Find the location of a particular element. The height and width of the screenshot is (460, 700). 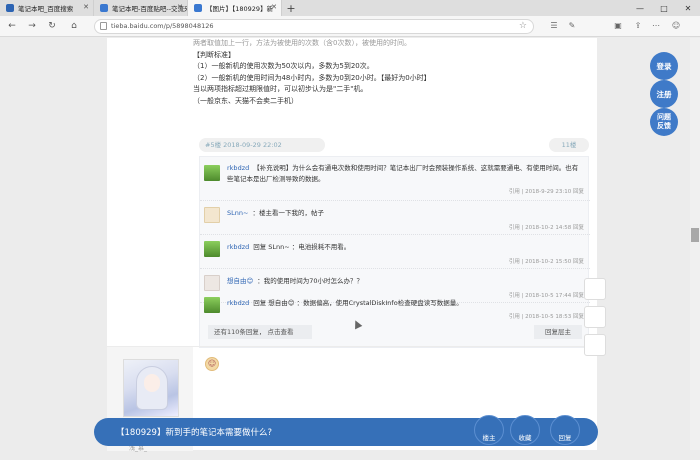

user-icon: ☺ is located at coordinates (676, 26).